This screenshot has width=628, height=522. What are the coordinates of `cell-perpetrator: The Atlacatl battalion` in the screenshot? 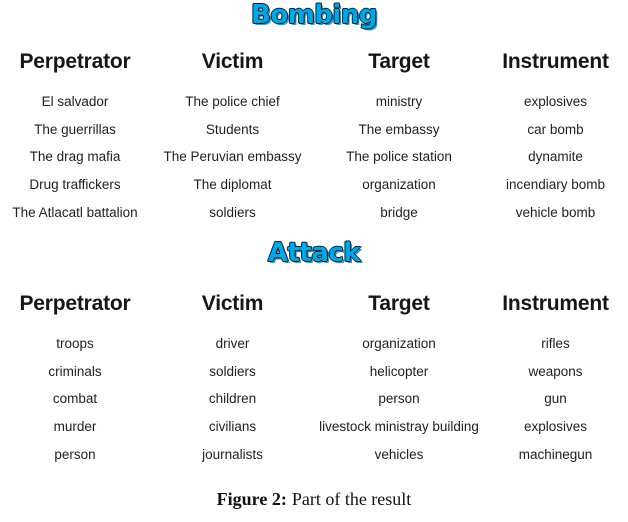 It's located at (75, 212).